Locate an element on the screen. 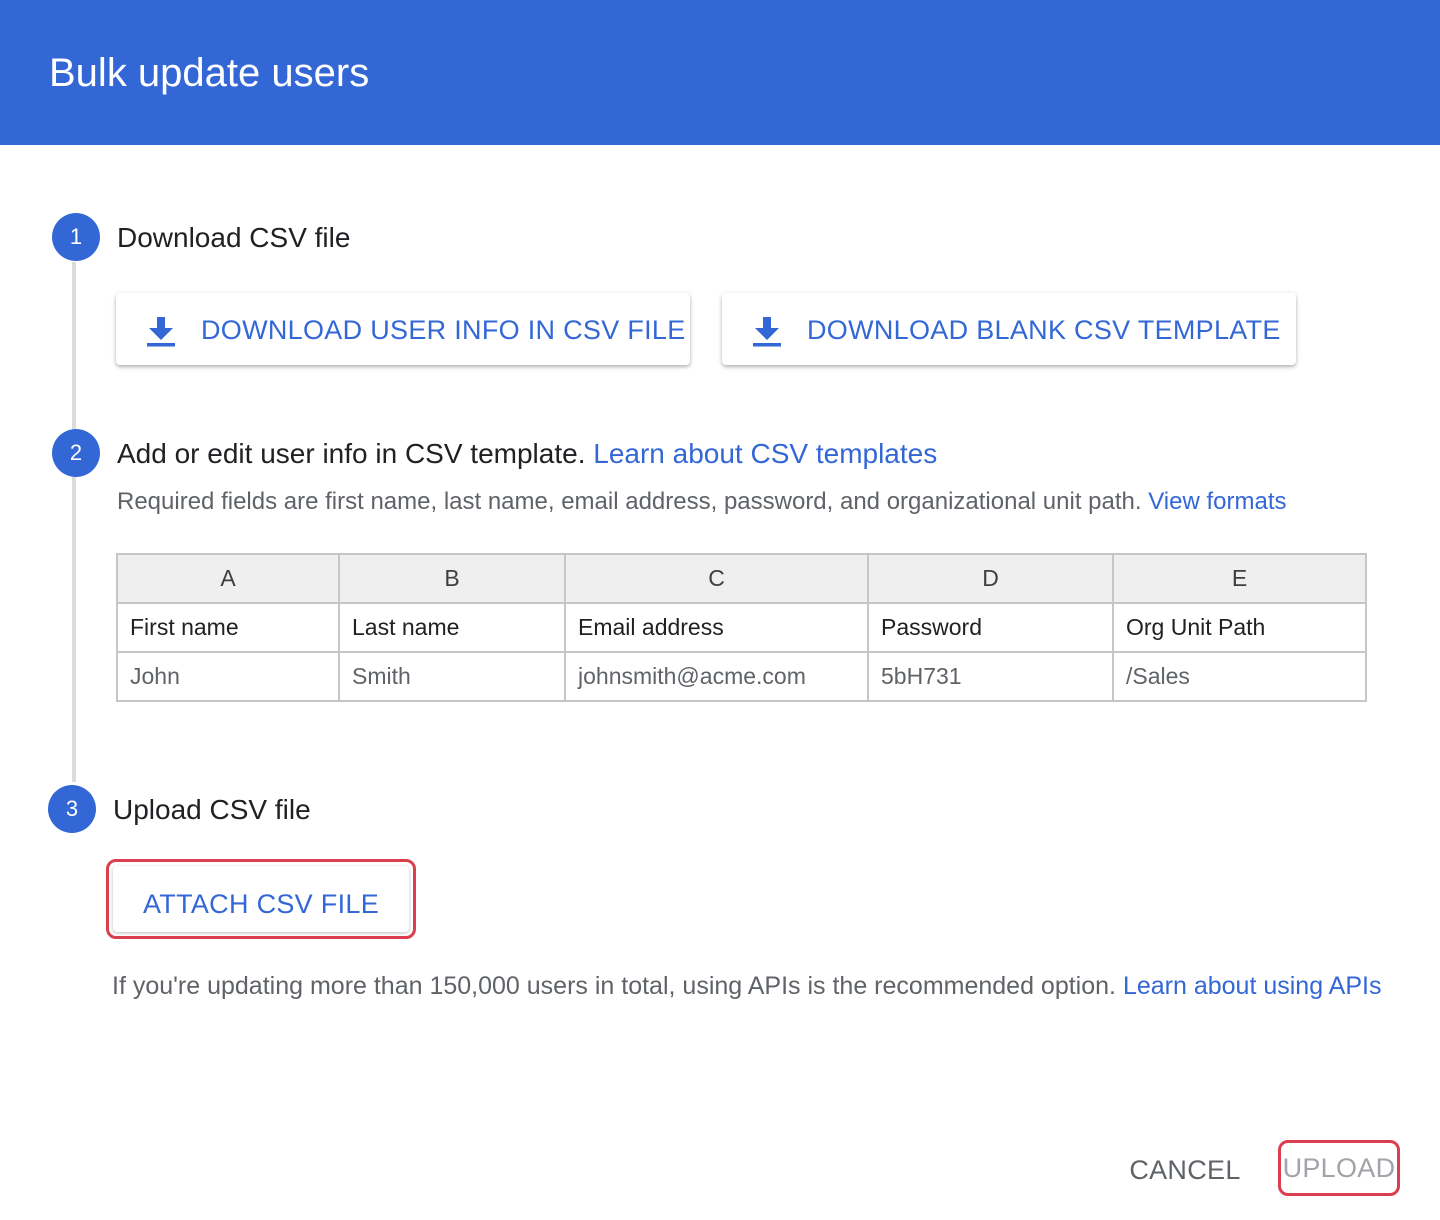  learn-csv-templates-link: Learn about CSV templates is located at coordinates (765, 453).